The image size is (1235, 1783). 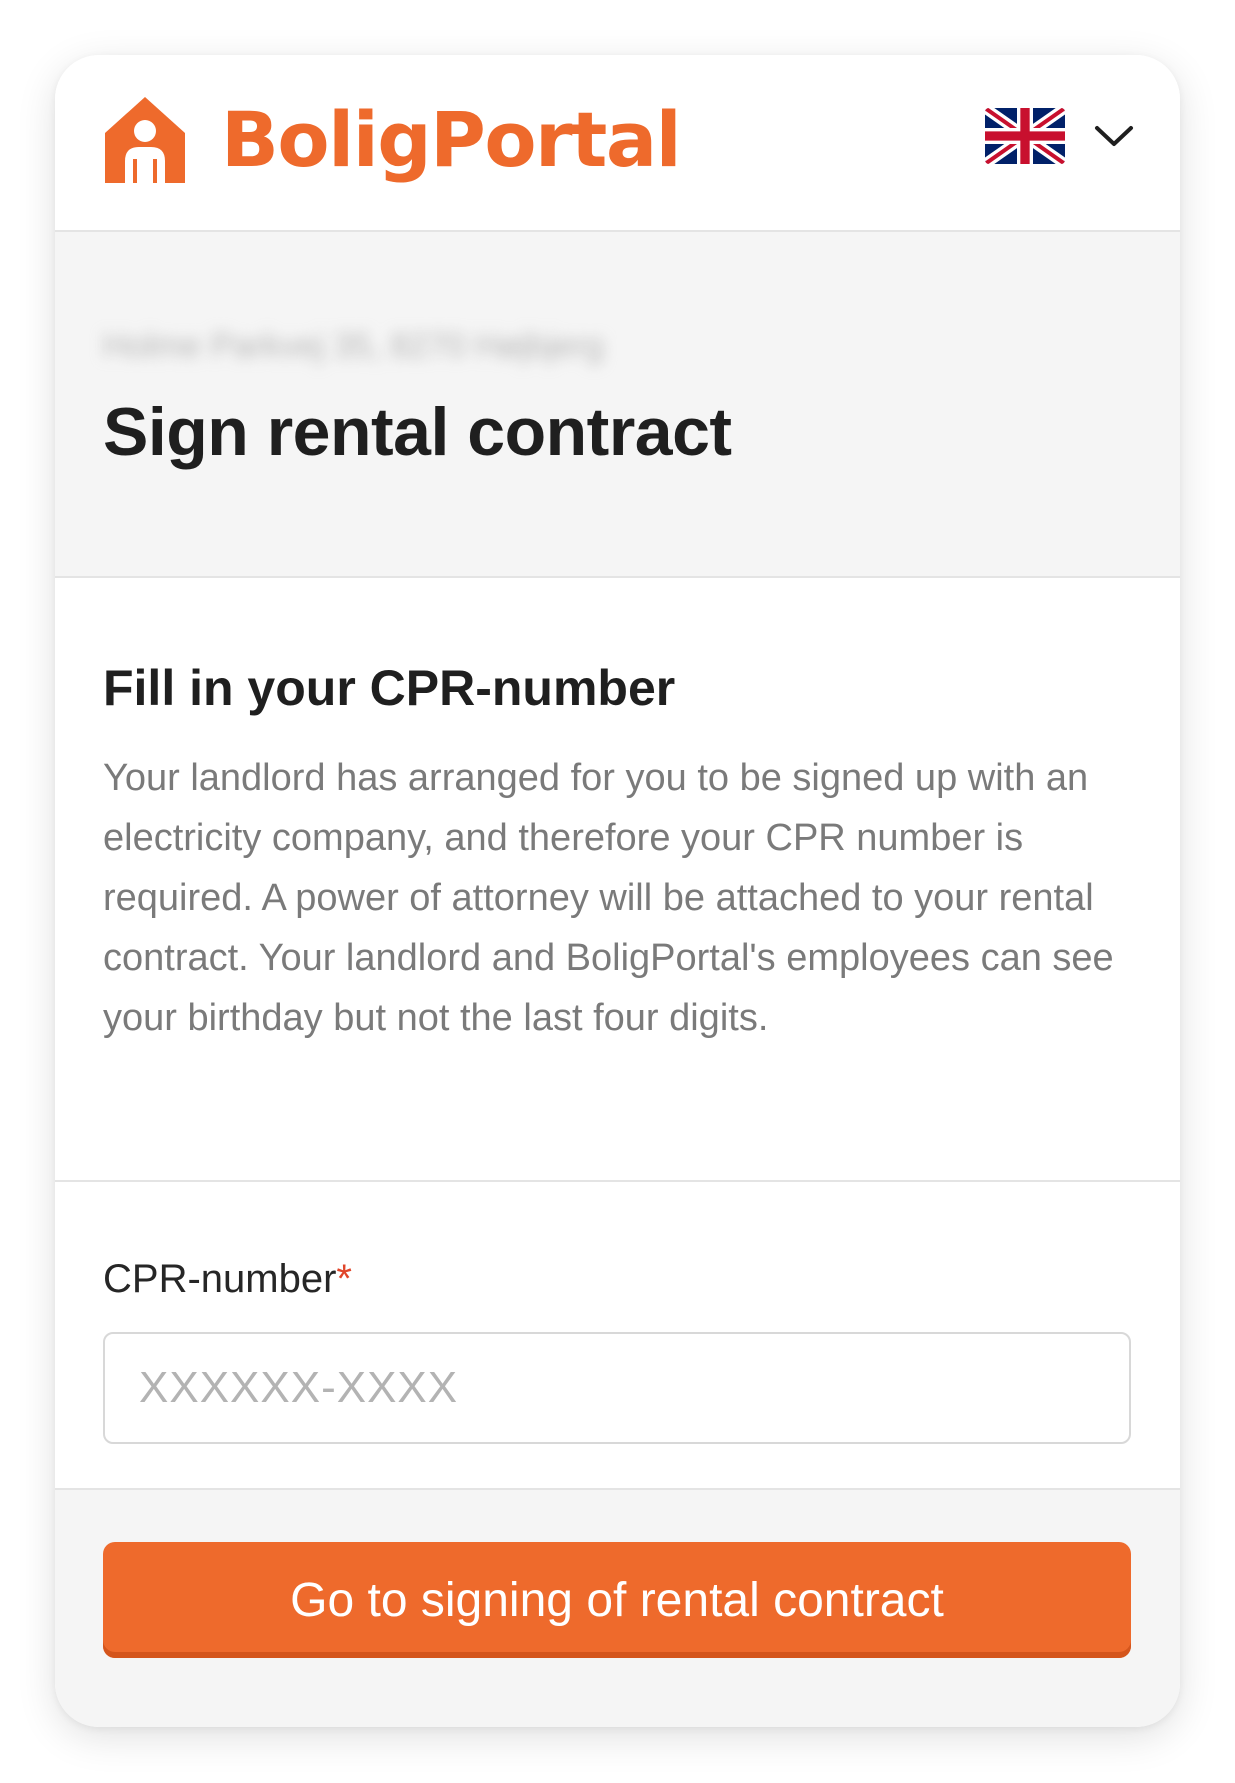 What do you see at coordinates (617, 1388) in the screenshot?
I see `cpr-input` at bounding box center [617, 1388].